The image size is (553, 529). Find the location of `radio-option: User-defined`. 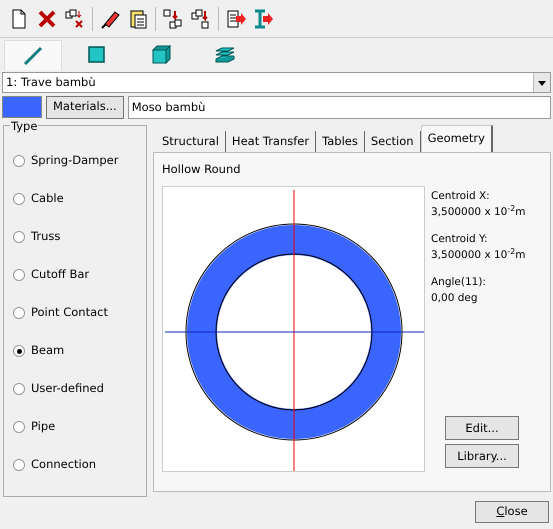

radio-option: User-defined is located at coordinates (75, 389).